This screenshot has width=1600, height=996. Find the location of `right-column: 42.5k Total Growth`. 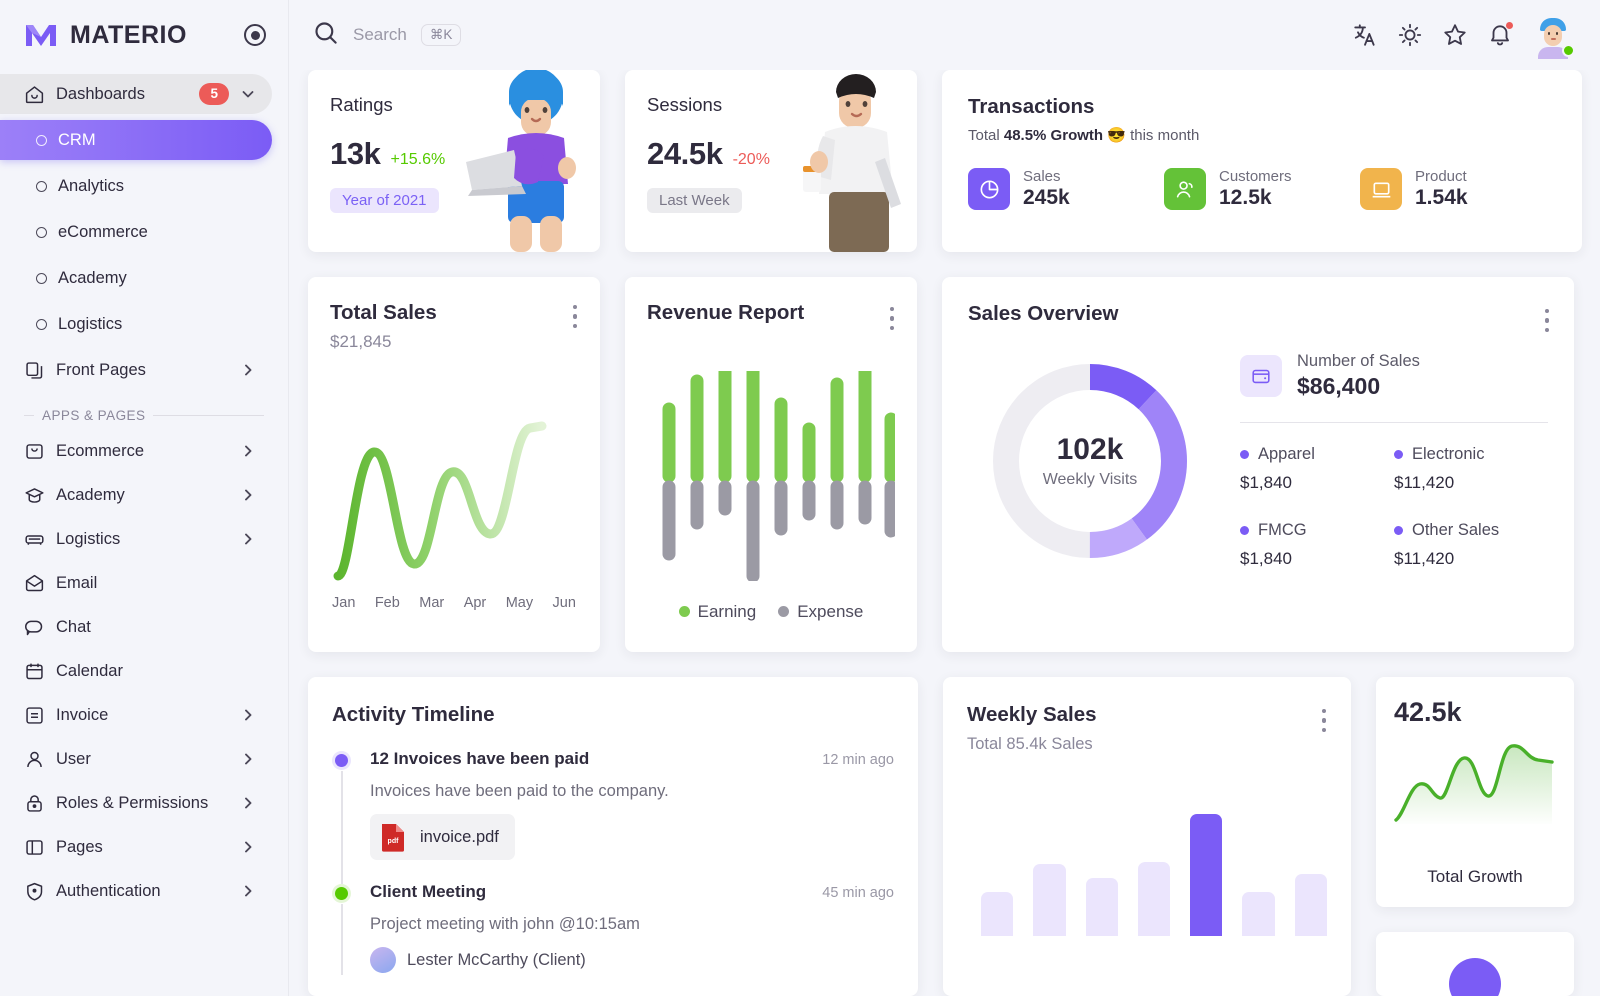

right-column: 42.5k Total Growth is located at coordinates (1475, 836).